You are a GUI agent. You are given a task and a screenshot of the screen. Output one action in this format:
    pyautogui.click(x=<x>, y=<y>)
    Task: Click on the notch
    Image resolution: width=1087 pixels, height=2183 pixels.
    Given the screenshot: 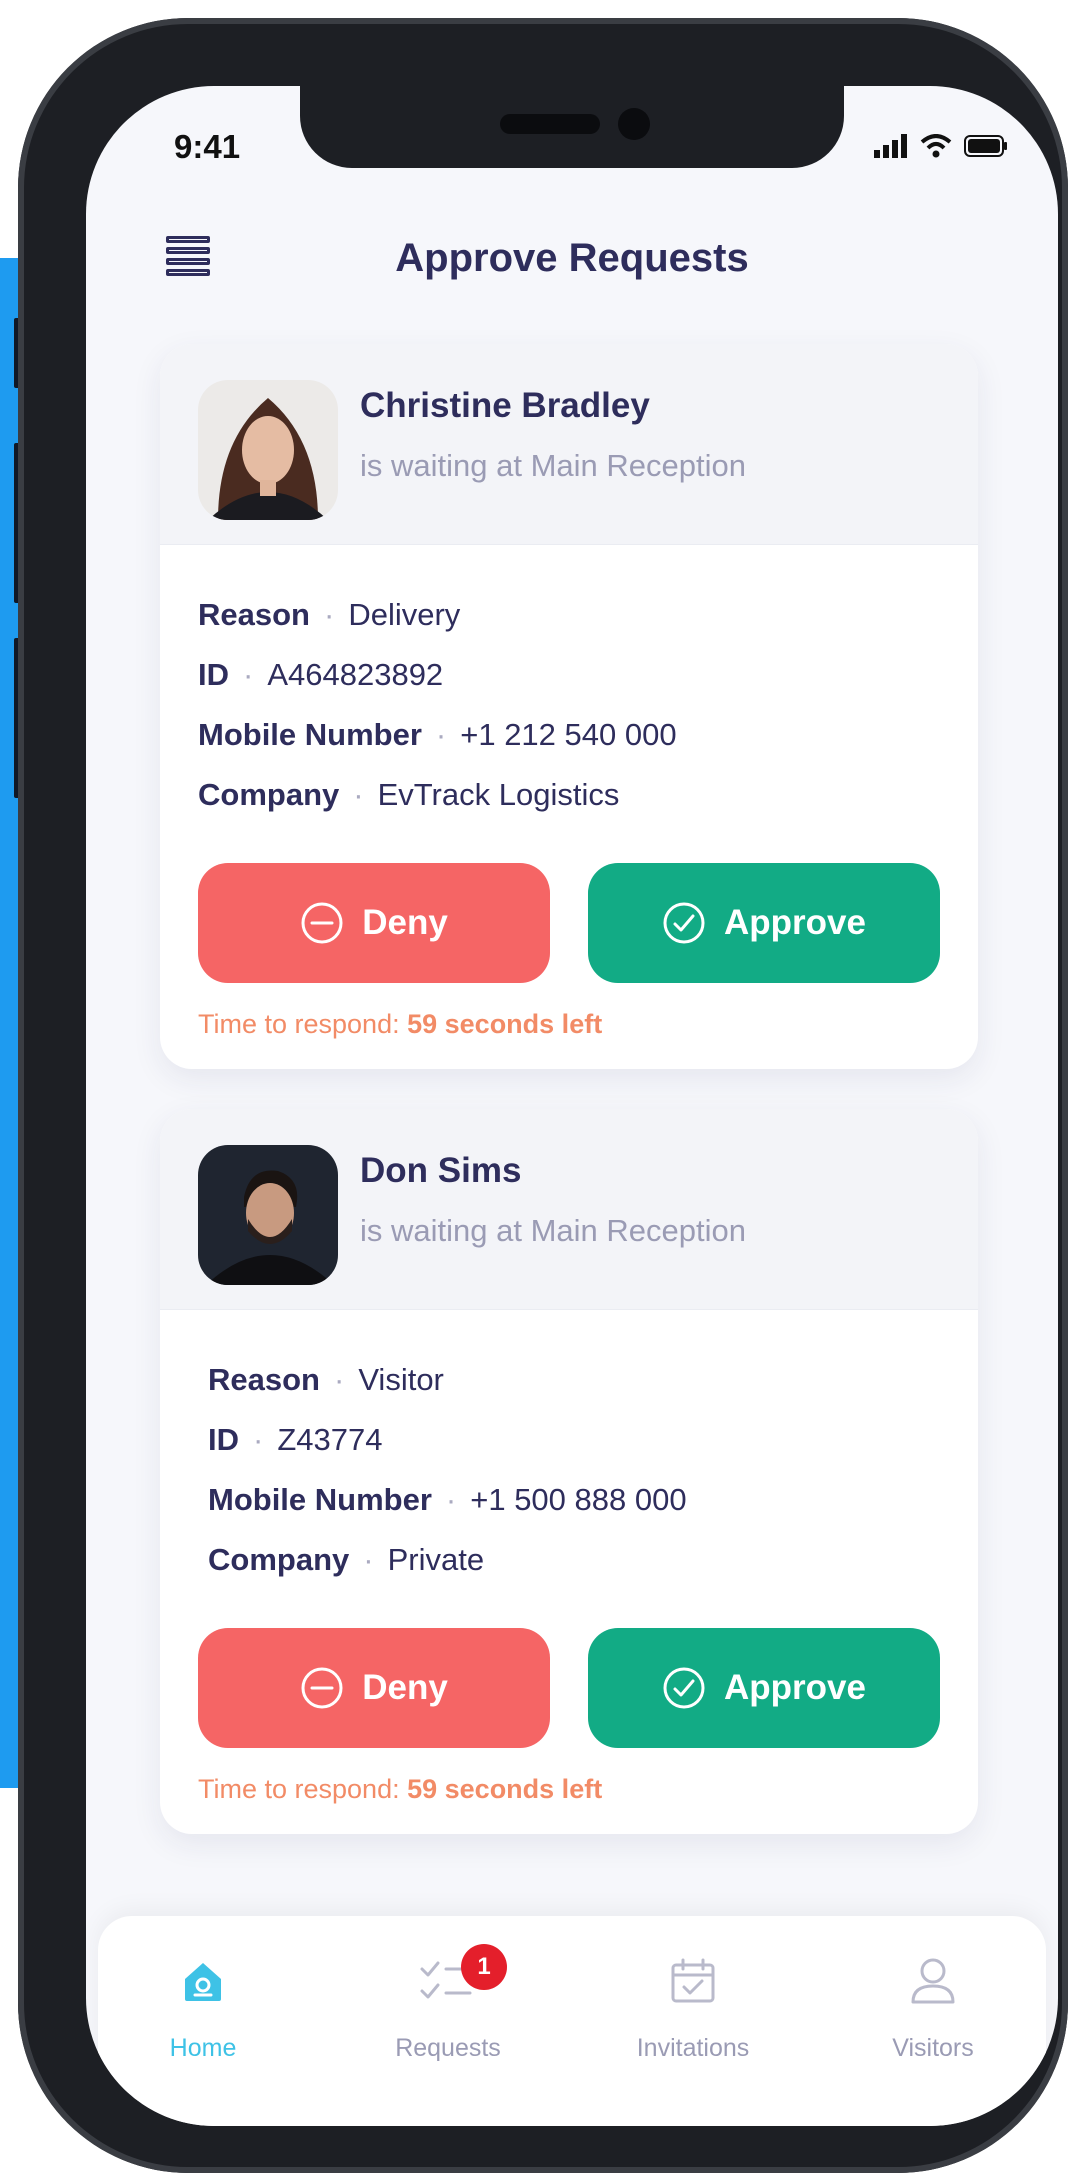 What is the action you would take?
    pyautogui.click(x=572, y=127)
    